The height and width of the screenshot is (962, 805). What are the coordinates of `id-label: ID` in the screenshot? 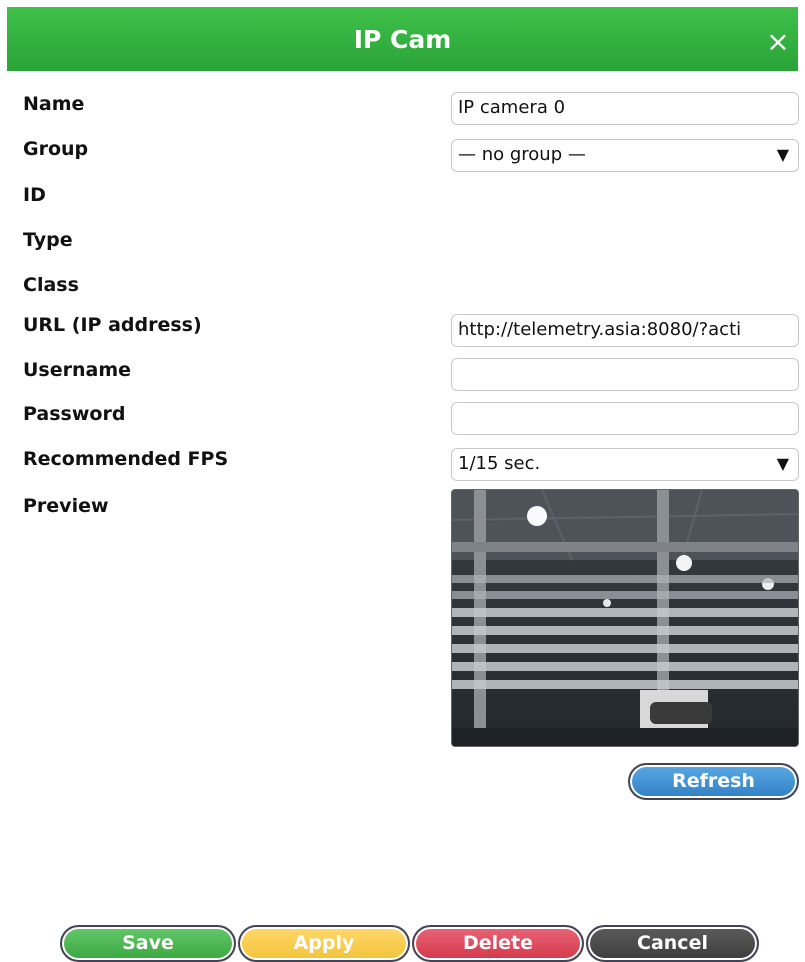 It's located at (34, 195).